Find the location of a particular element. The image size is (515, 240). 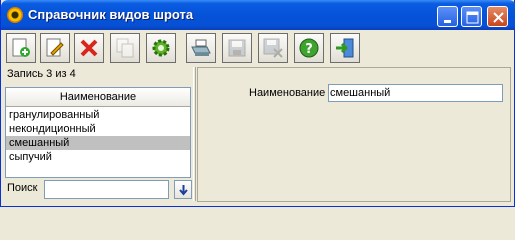

list-item: гранулированный is located at coordinates (98, 115).